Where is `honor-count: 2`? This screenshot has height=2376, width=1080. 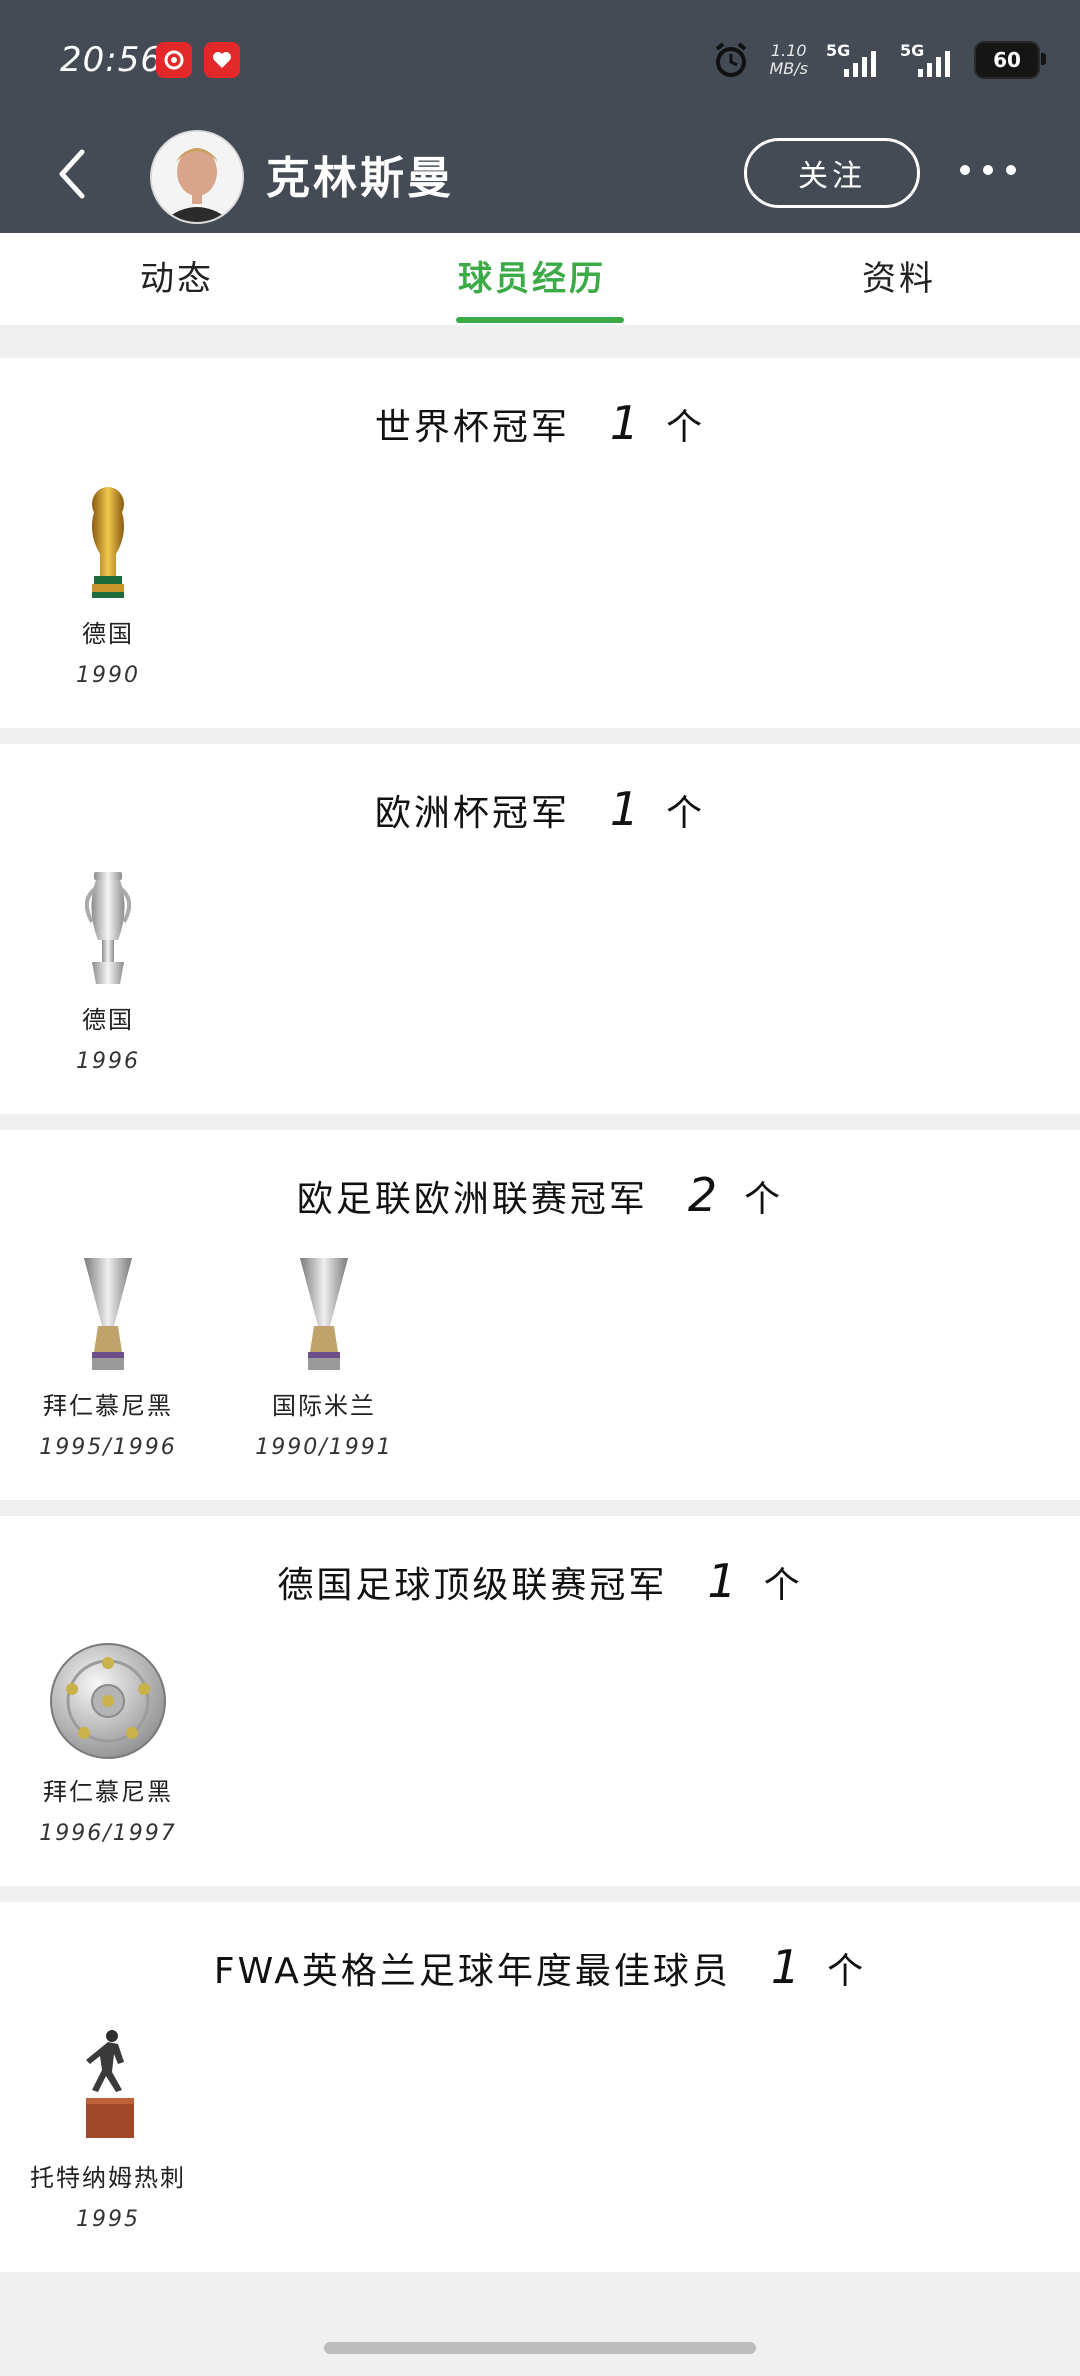 honor-count: 2 is located at coordinates (704, 1195).